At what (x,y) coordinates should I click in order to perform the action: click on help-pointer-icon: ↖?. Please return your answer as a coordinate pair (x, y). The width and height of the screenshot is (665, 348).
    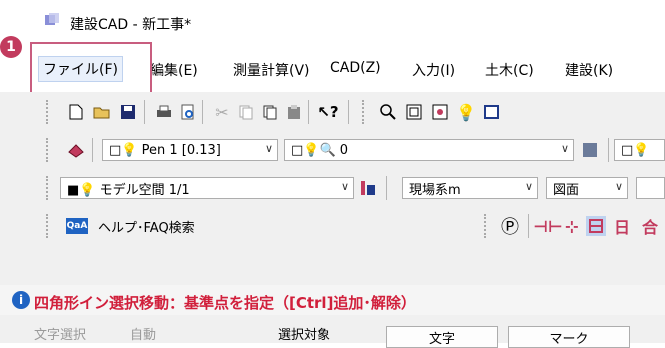
    Looking at the image, I should click on (327, 112).